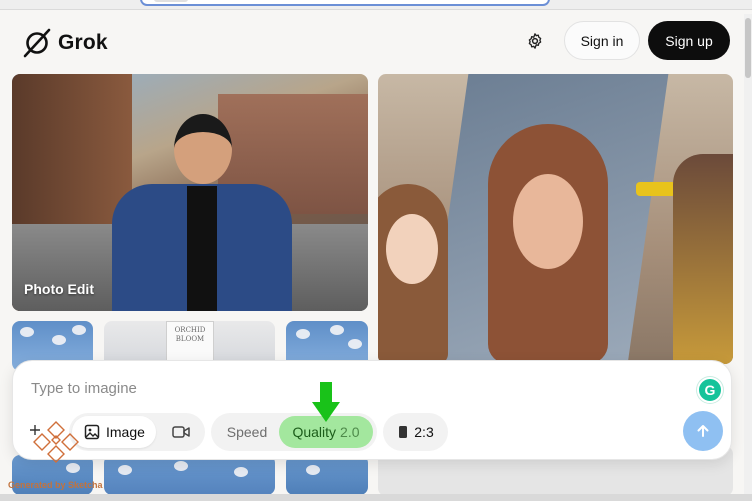  I want to click on quality-label: Quality, so click(314, 432).